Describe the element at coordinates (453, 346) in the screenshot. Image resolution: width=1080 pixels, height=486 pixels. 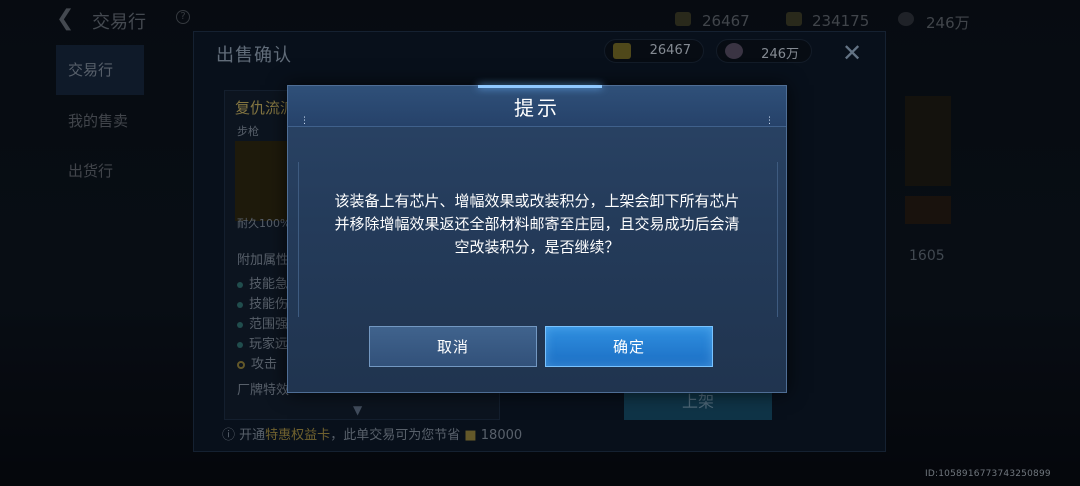
I see `cancel-button: 取消` at that location.